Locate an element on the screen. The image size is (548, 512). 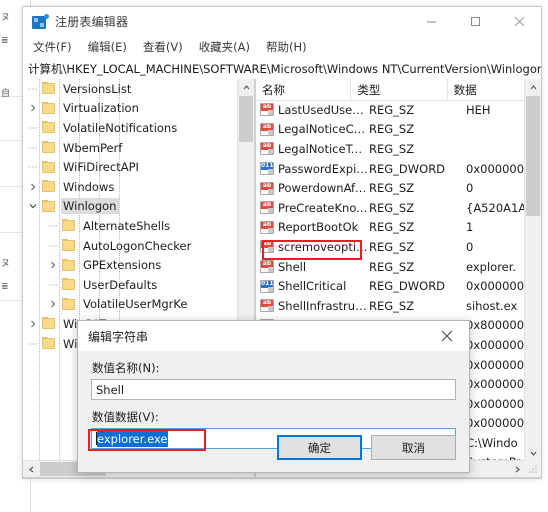
tree-node-volatilenotifications: VolatileNotifications is located at coordinates (131, 128).